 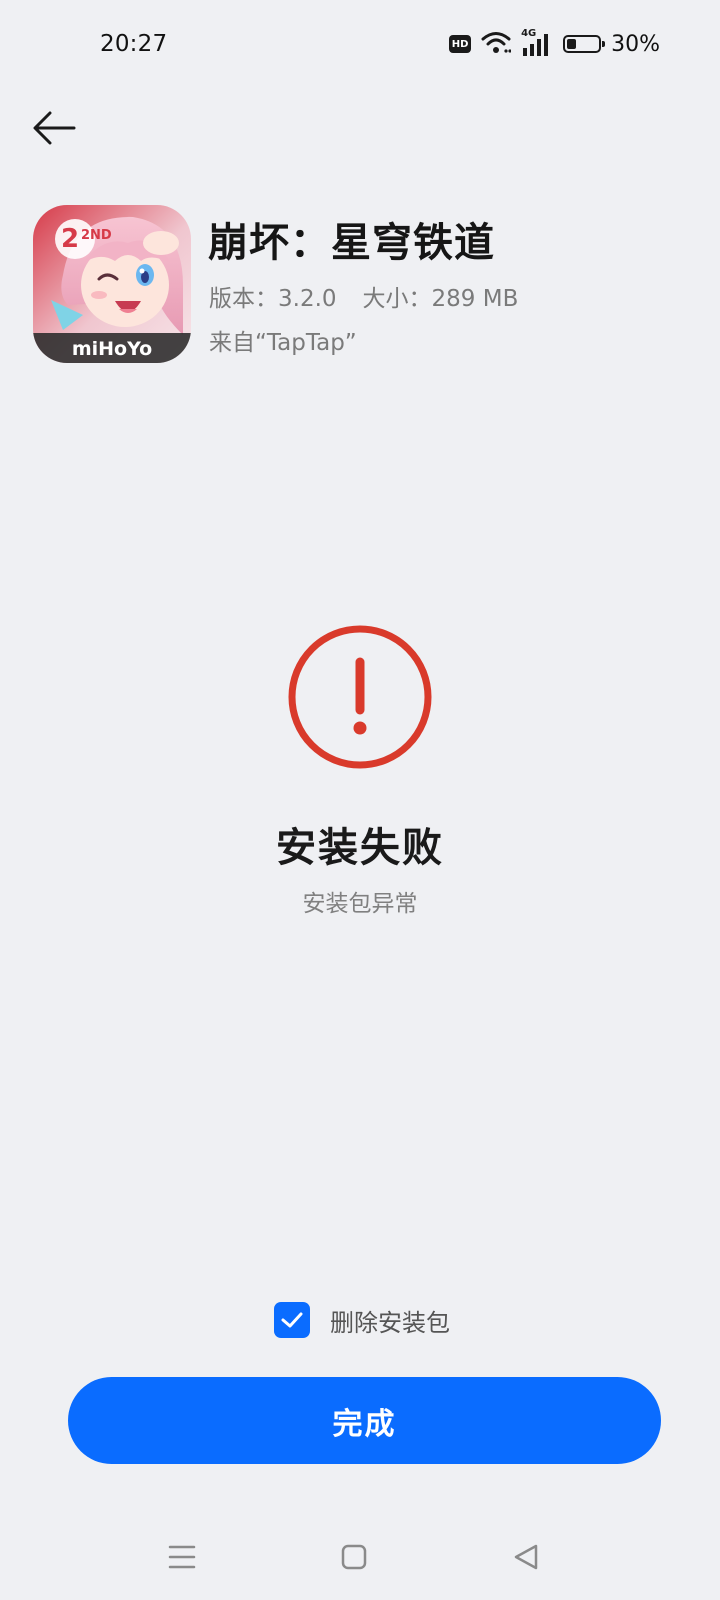 I want to click on status-icons: HD 4G 30%, so click(x=554, y=43).